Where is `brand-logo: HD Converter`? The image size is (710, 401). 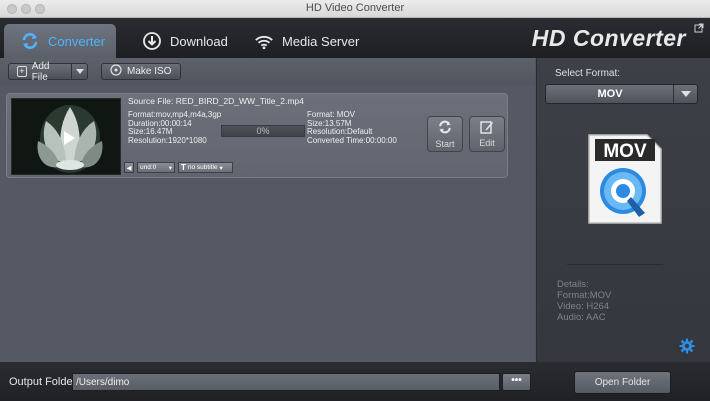 brand-logo: HD Converter is located at coordinates (608, 38).